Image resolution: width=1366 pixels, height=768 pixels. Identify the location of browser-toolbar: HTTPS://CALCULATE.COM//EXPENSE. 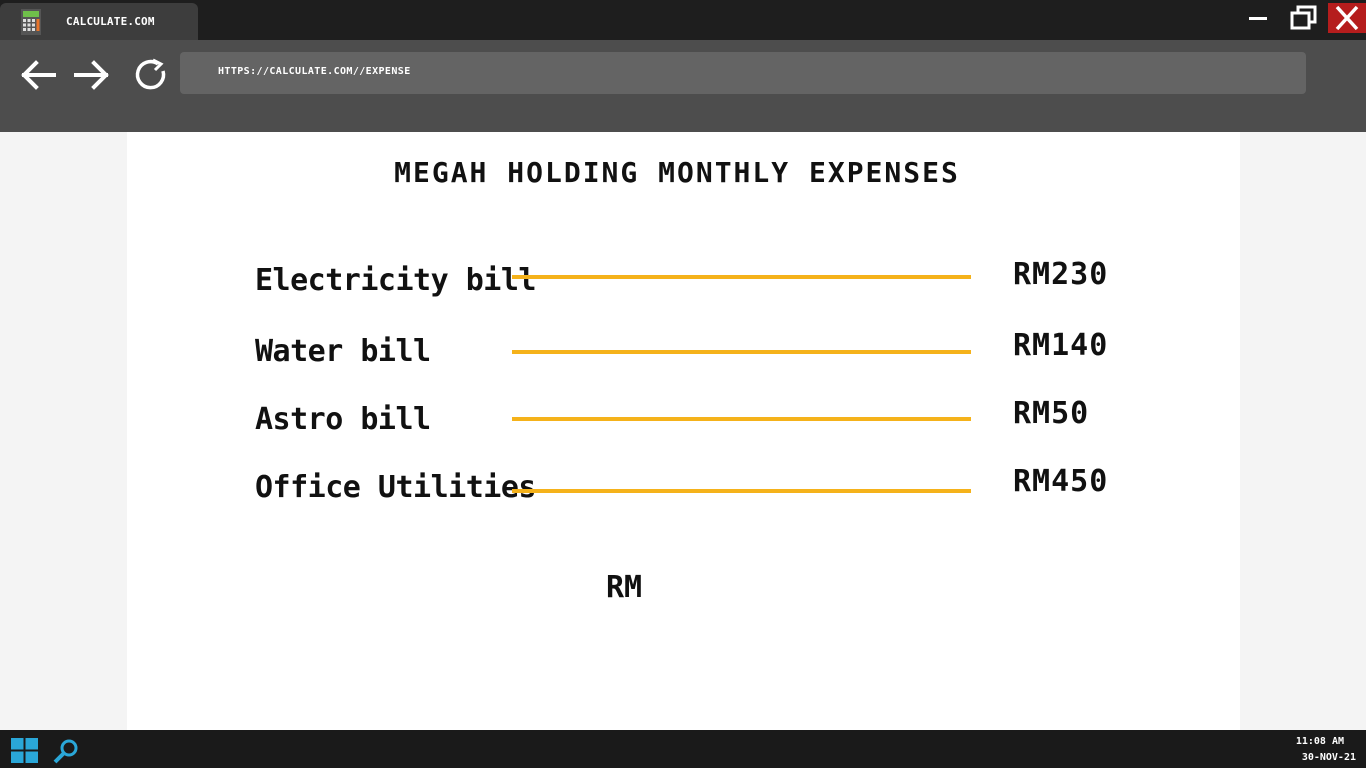
(683, 86).